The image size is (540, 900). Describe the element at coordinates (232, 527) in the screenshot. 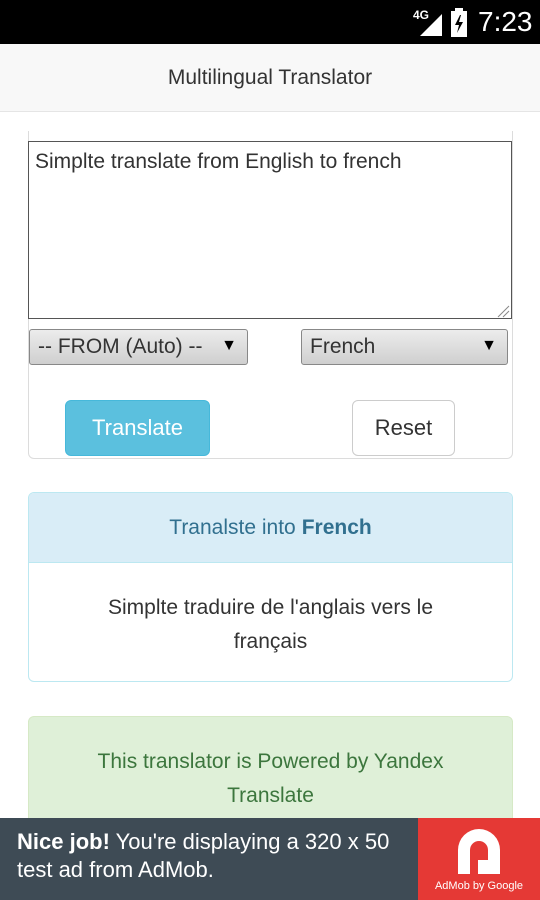

I see `result-heading-prefix: Tranalste into` at that location.